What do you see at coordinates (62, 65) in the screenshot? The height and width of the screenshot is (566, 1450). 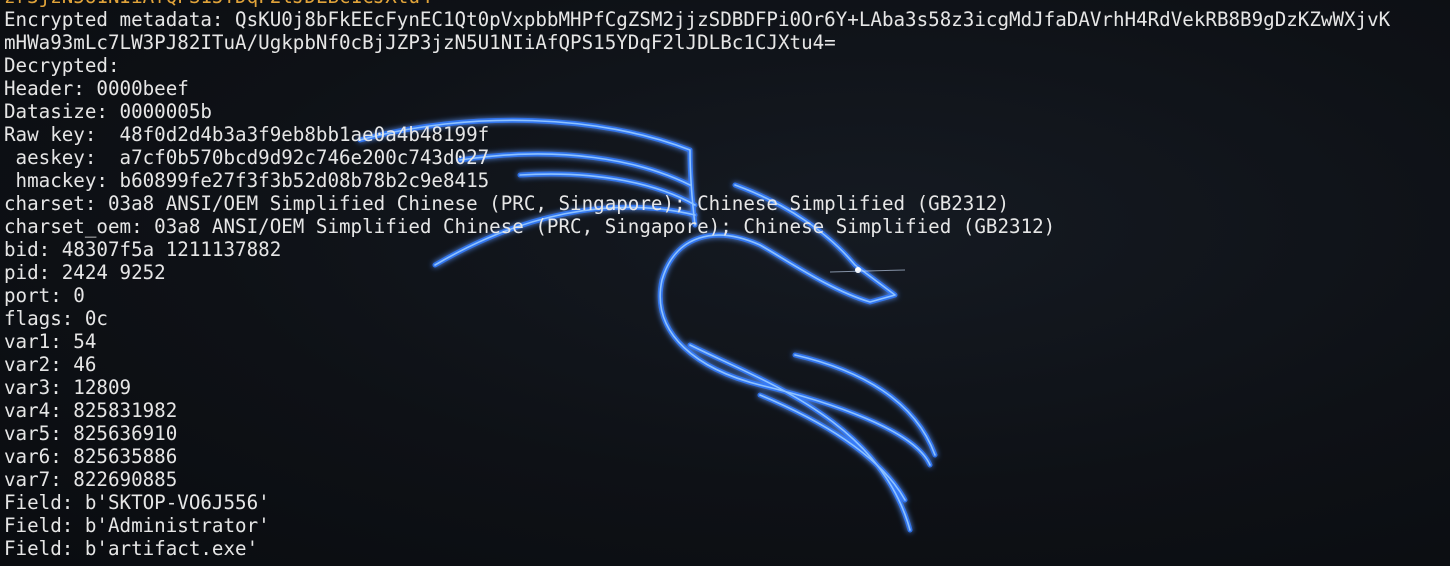 I see `terminal-line: Decrypted:` at bounding box center [62, 65].